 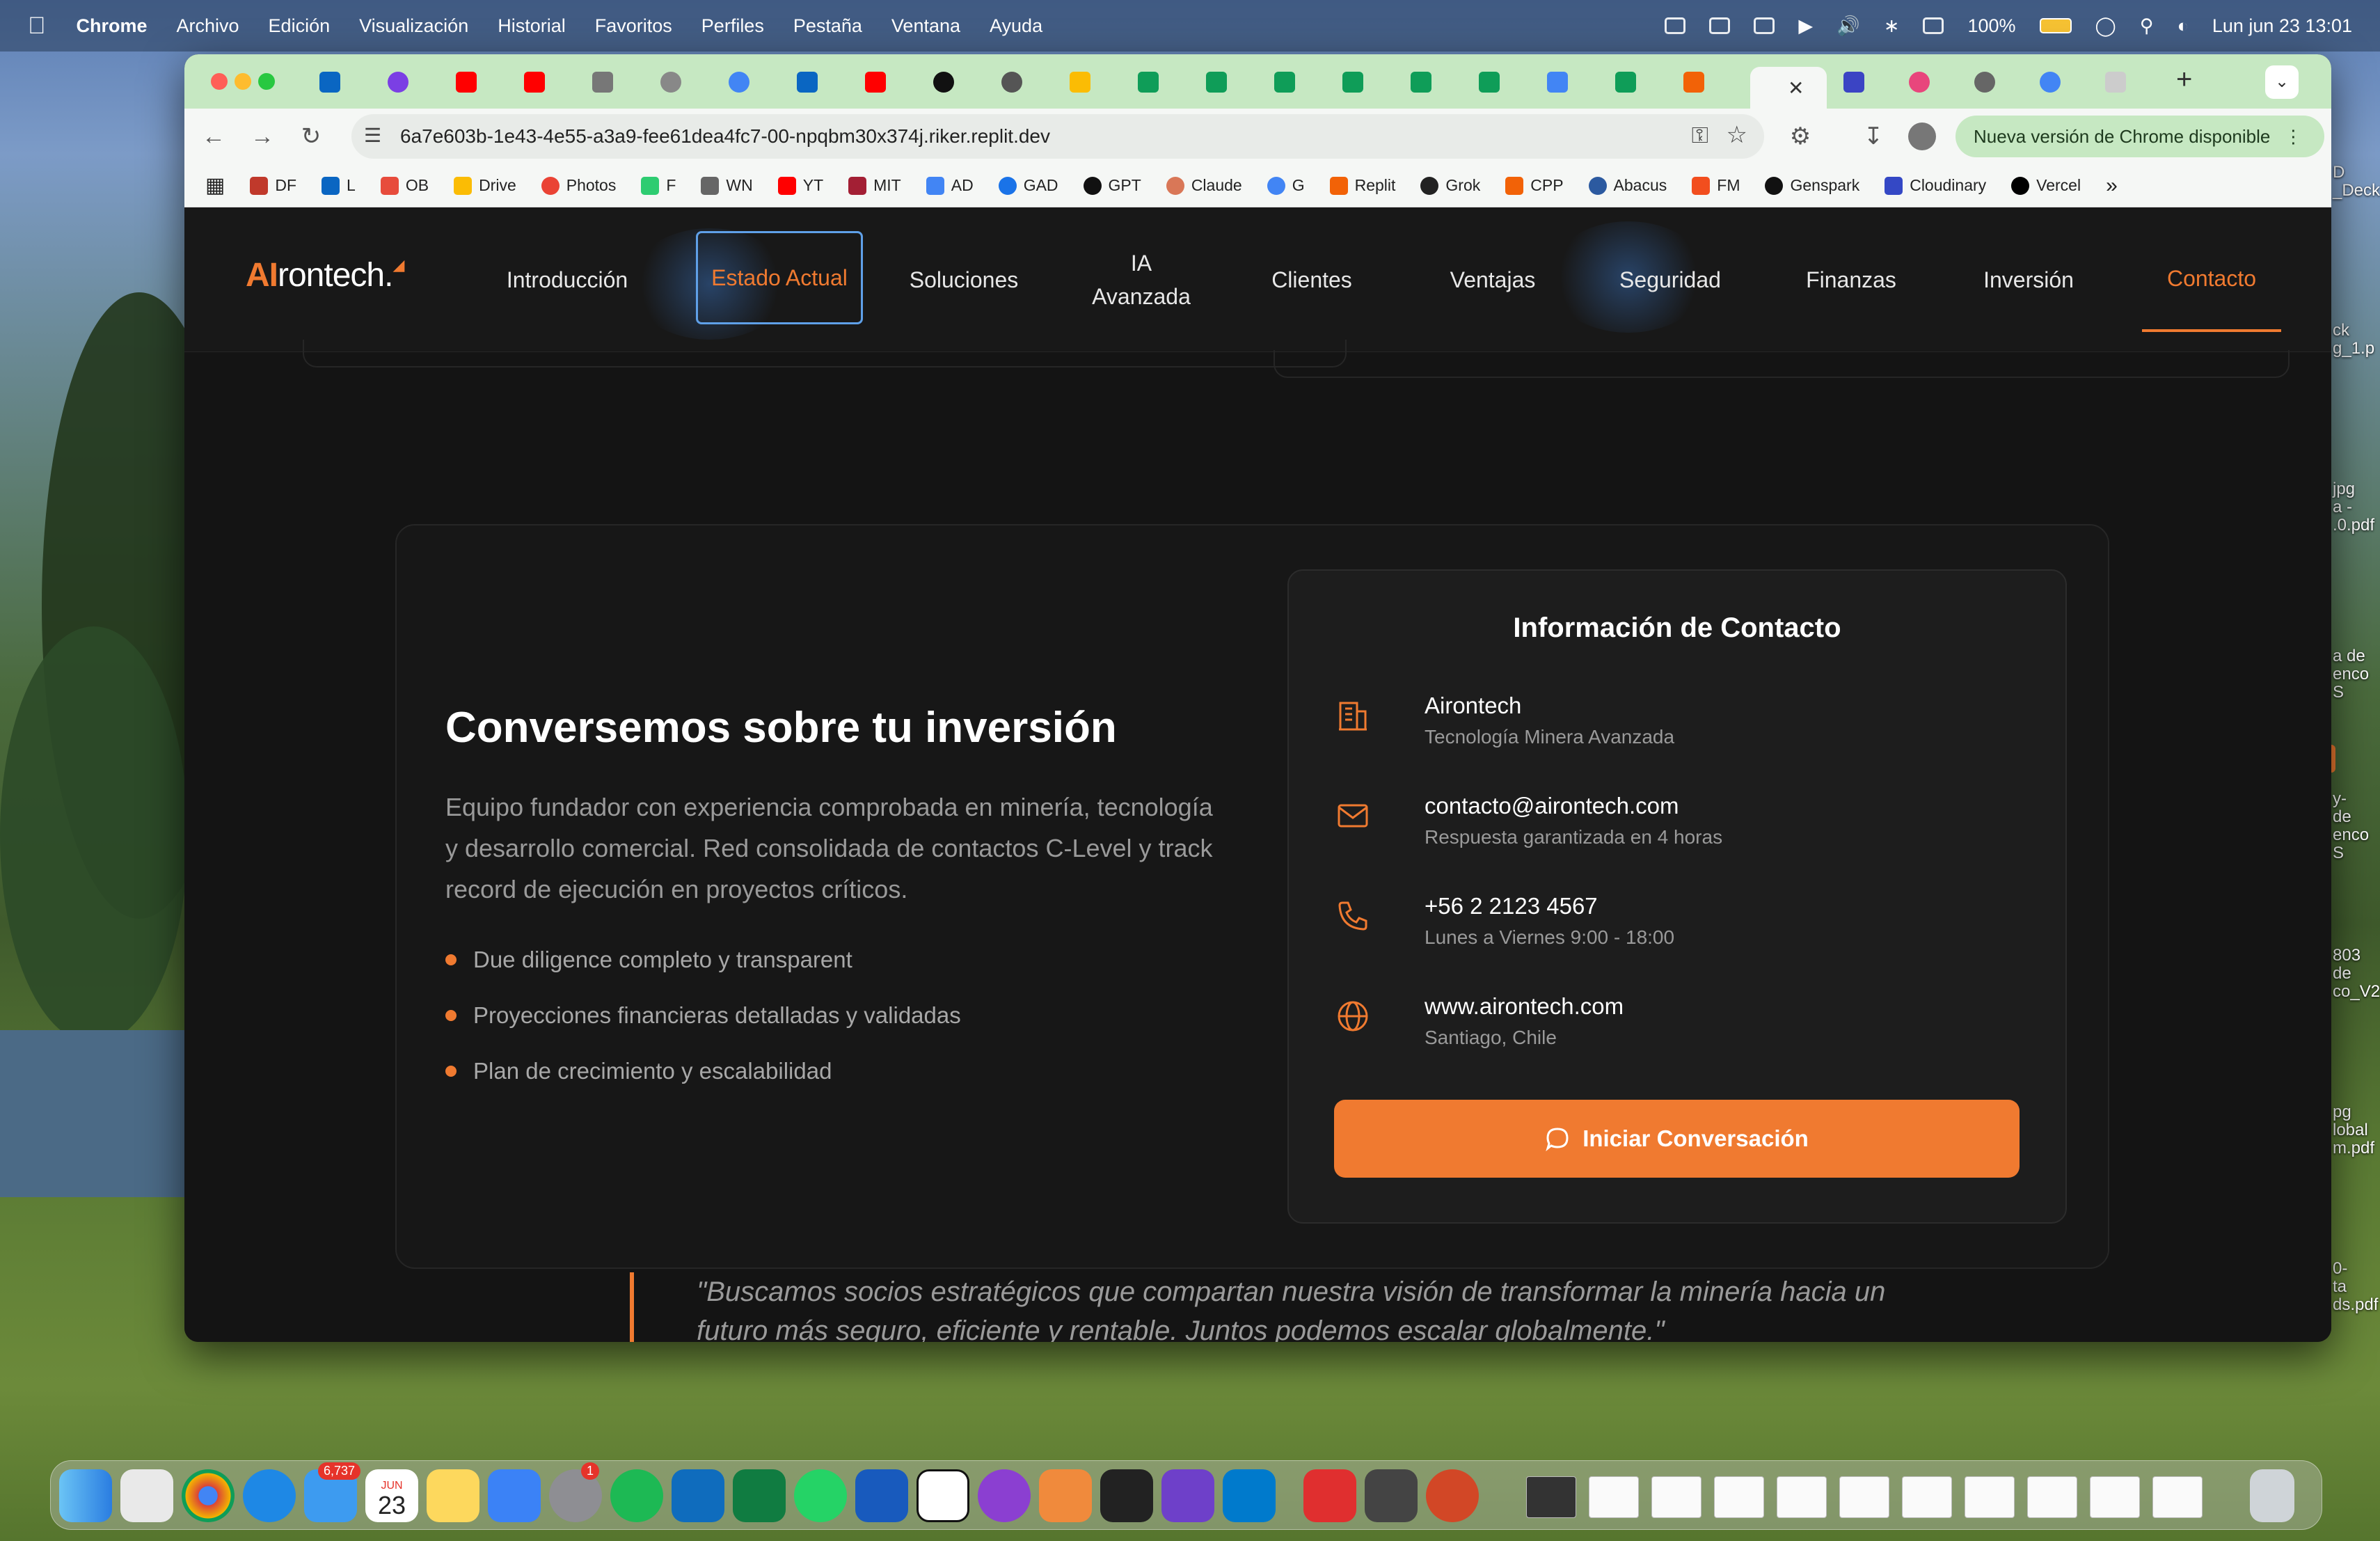 What do you see at coordinates (1511, 906) in the screenshot?
I see `contact-phone: +56 2 2123 4567` at bounding box center [1511, 906].